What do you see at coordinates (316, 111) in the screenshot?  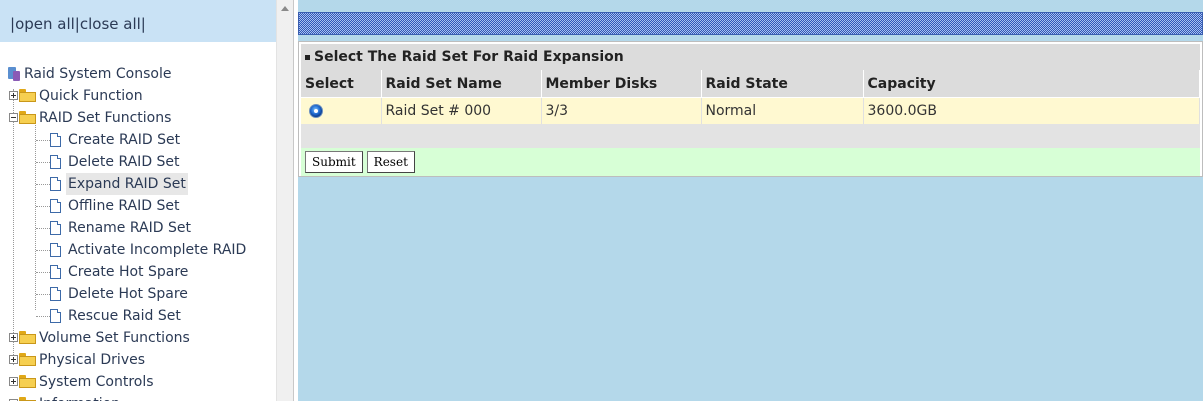 I see `raid-set-radio-button` at bounding box center [316, 111].